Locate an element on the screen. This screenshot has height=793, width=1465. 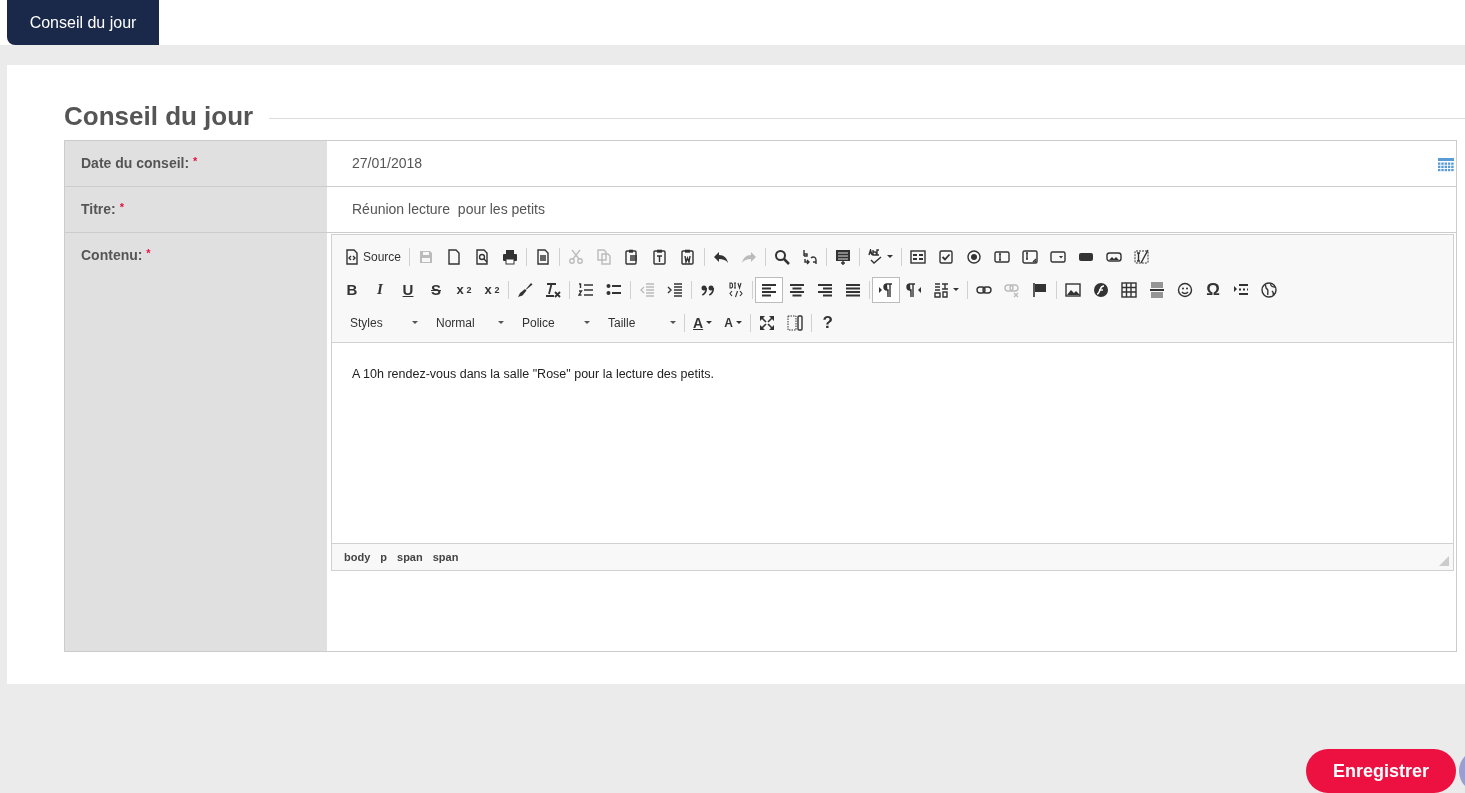
title-field: Réunion lecture pour les petits is located at coordinates (448, 209).